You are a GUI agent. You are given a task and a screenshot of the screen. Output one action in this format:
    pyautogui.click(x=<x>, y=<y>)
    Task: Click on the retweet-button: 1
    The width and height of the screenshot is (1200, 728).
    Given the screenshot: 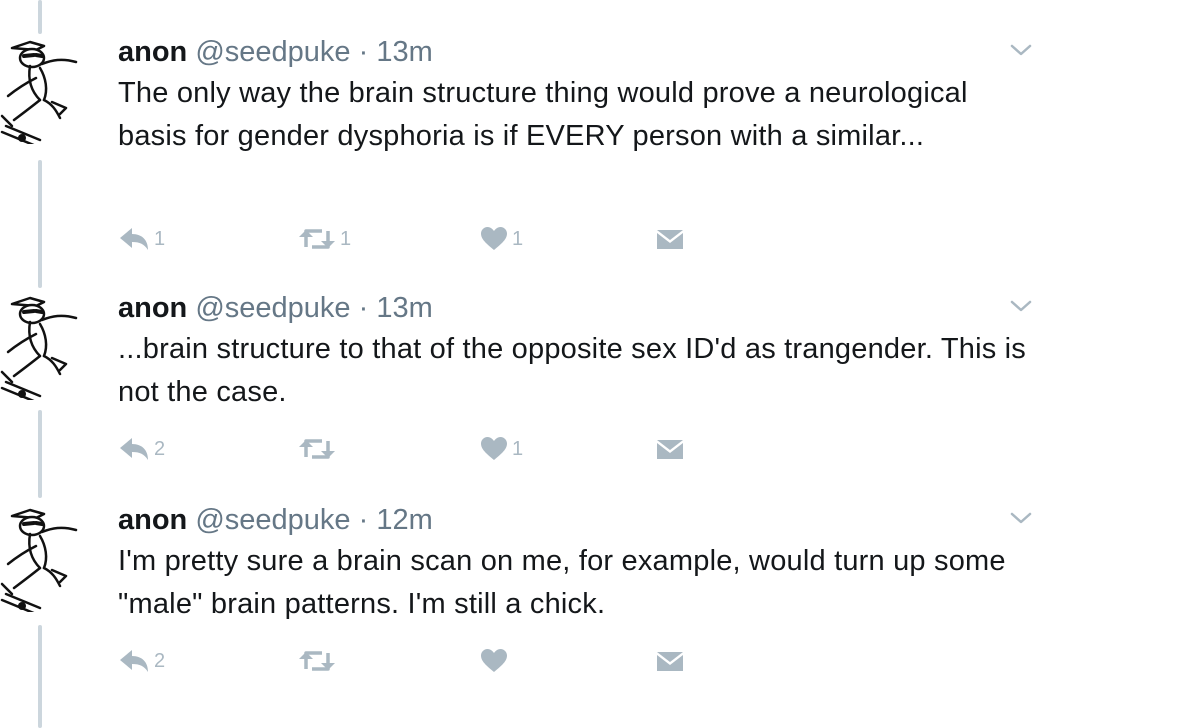 What is the action you would take?
    pyautogui.click(x=324, y=239)
    